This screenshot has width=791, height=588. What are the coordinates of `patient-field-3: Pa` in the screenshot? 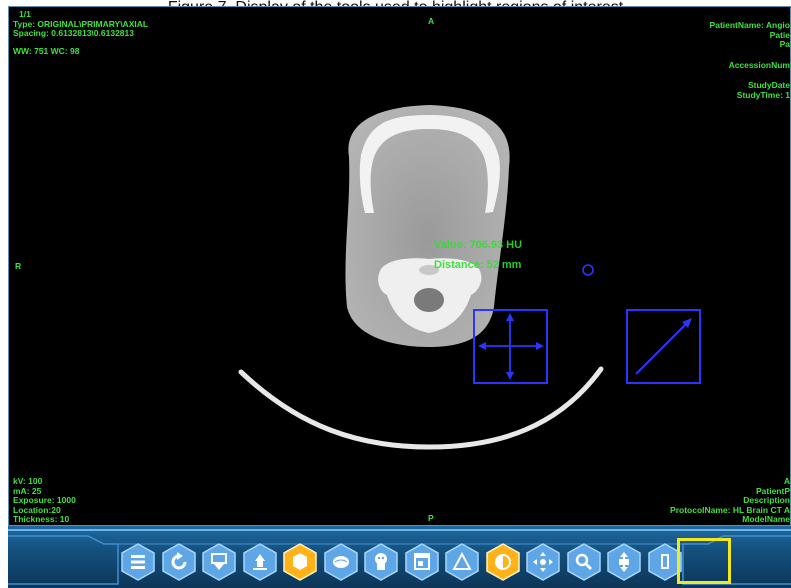 It's located at (784, 44).